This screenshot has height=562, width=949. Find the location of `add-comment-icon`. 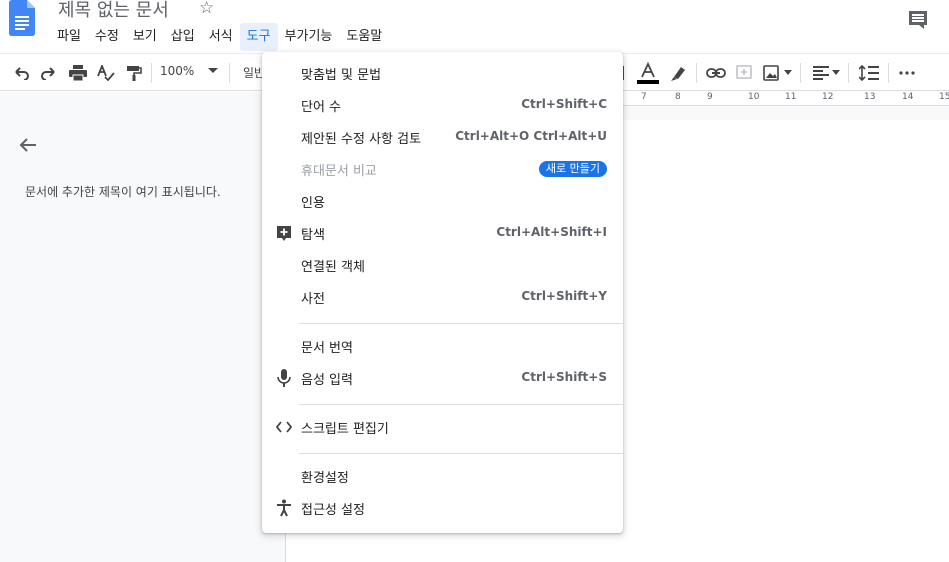

add-comment-icon is located at coordinates (744, 73).